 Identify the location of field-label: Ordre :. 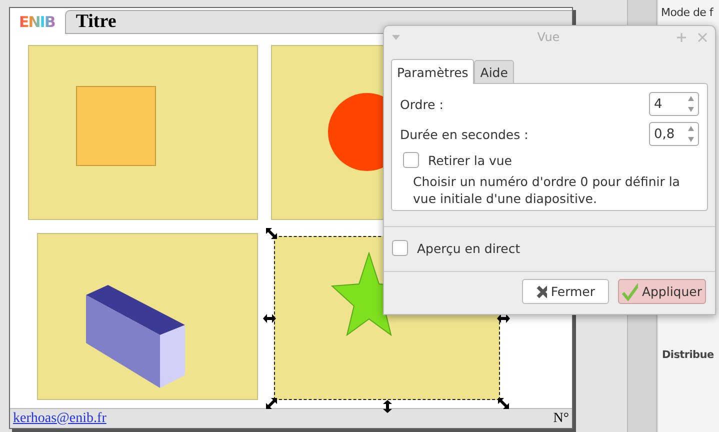
(422, 104).